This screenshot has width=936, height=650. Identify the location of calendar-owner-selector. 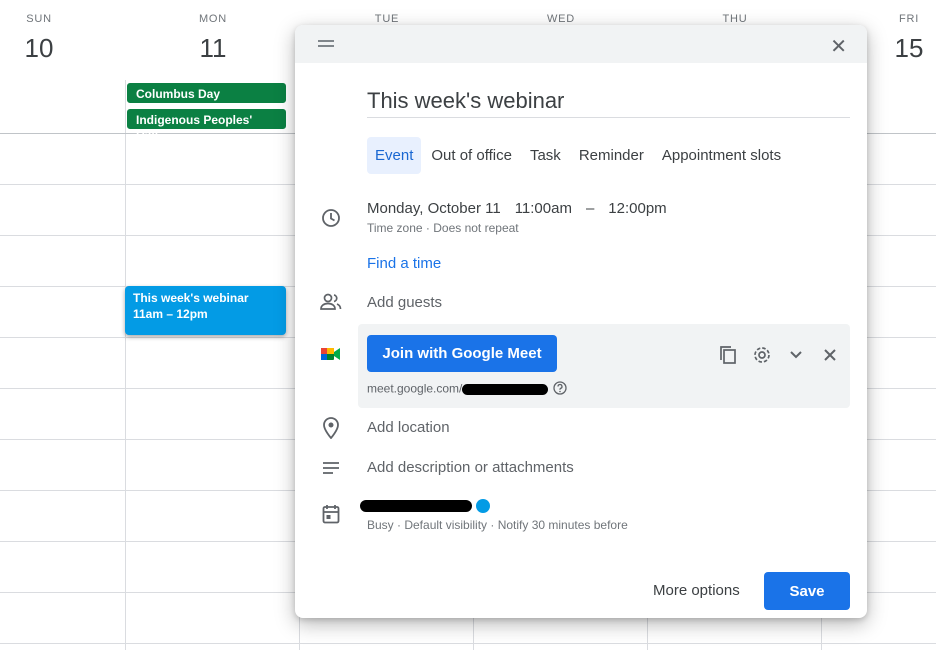
(425, 506).